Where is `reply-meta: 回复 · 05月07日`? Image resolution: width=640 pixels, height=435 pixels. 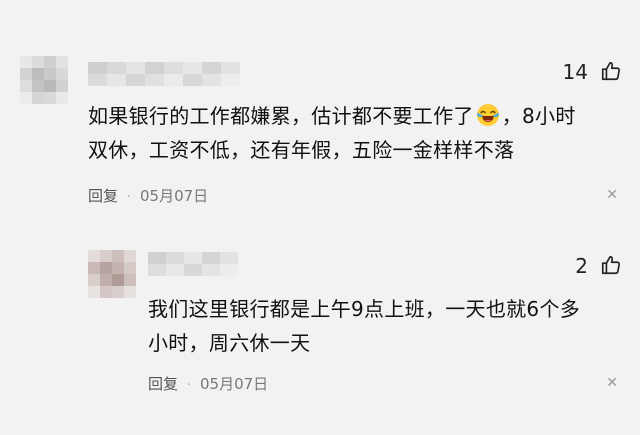 reply-meta: 回复 · 05月07日 is located at coordinates (208, 383).